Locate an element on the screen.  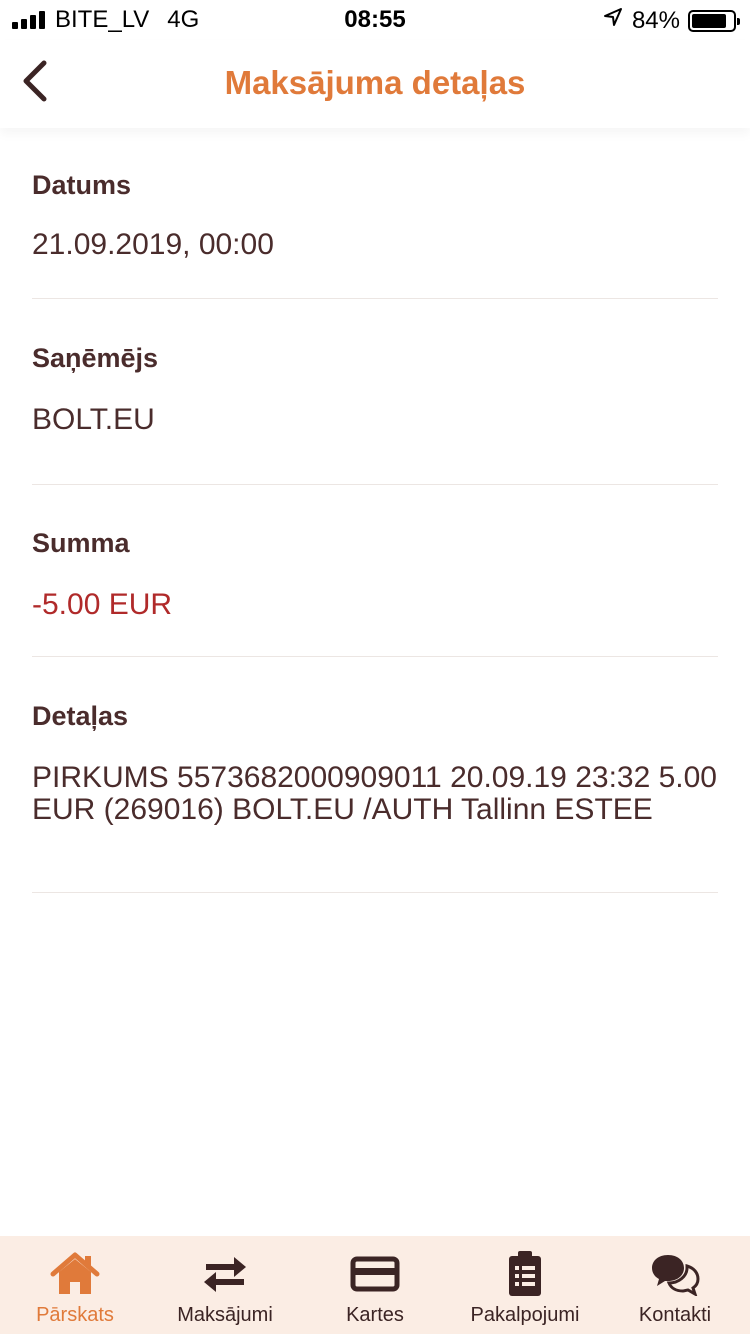
clipboard-icon is located at coordinates (525, 1274).